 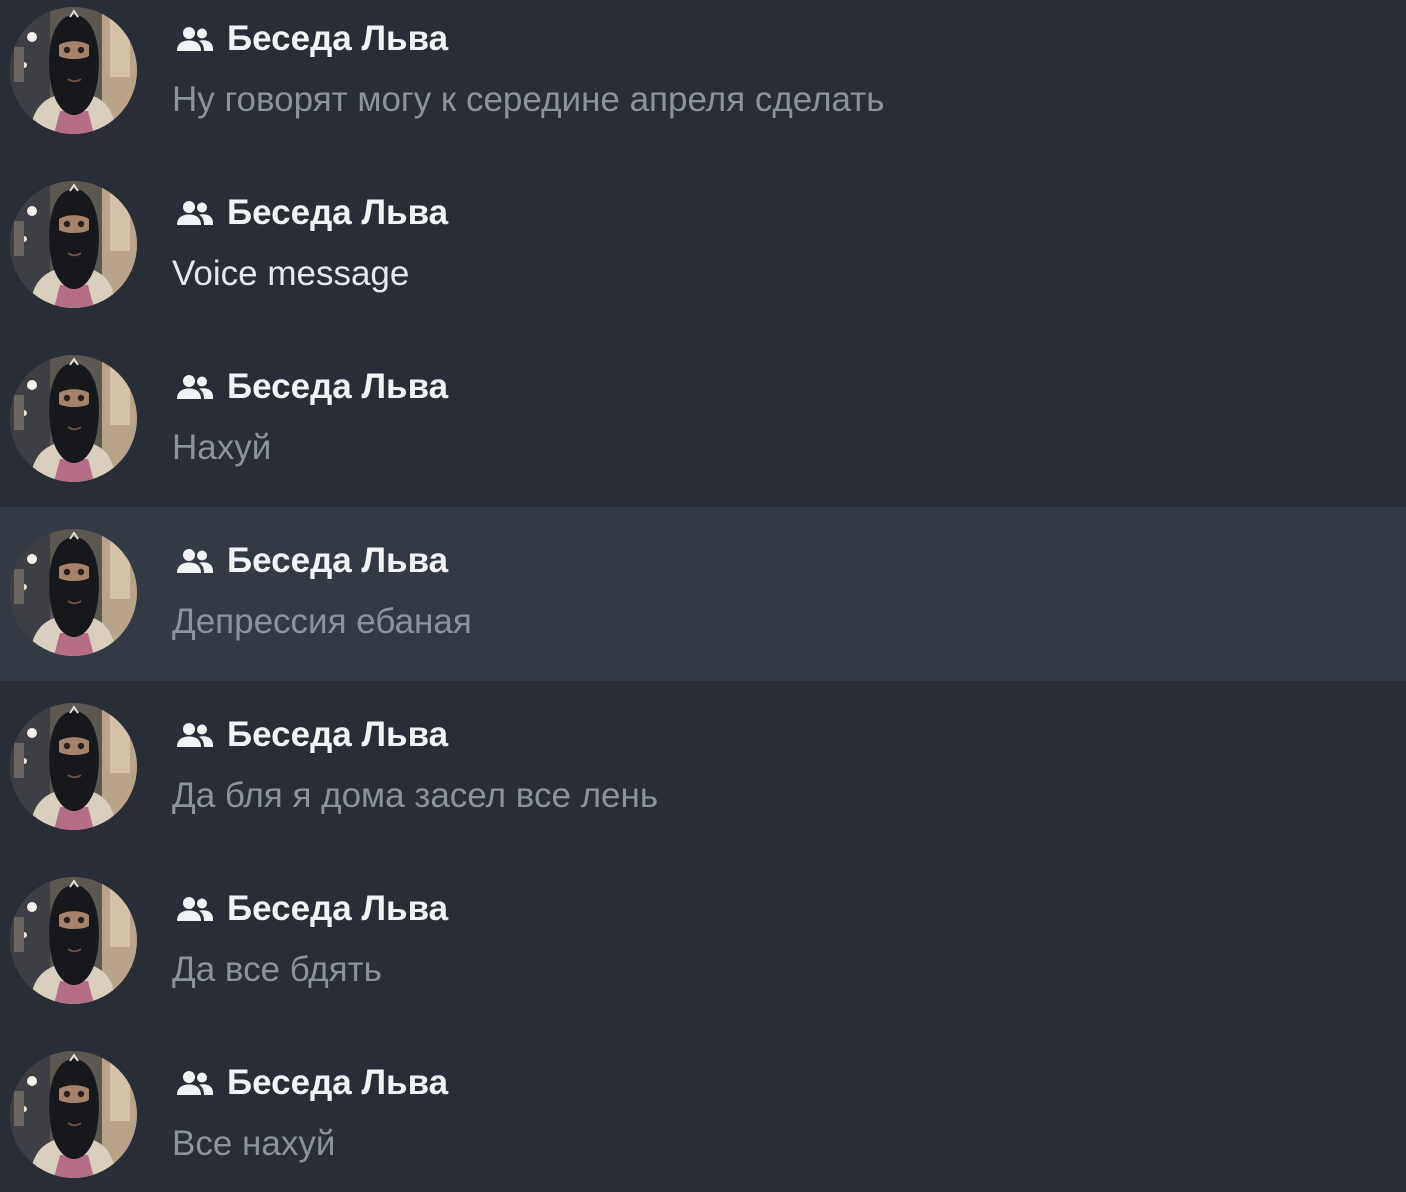 What do you see at coordinates (254, 1143) in the screenshot?
I see `last-message-preview: Все нахуй` at bounding box center [254, 1143].